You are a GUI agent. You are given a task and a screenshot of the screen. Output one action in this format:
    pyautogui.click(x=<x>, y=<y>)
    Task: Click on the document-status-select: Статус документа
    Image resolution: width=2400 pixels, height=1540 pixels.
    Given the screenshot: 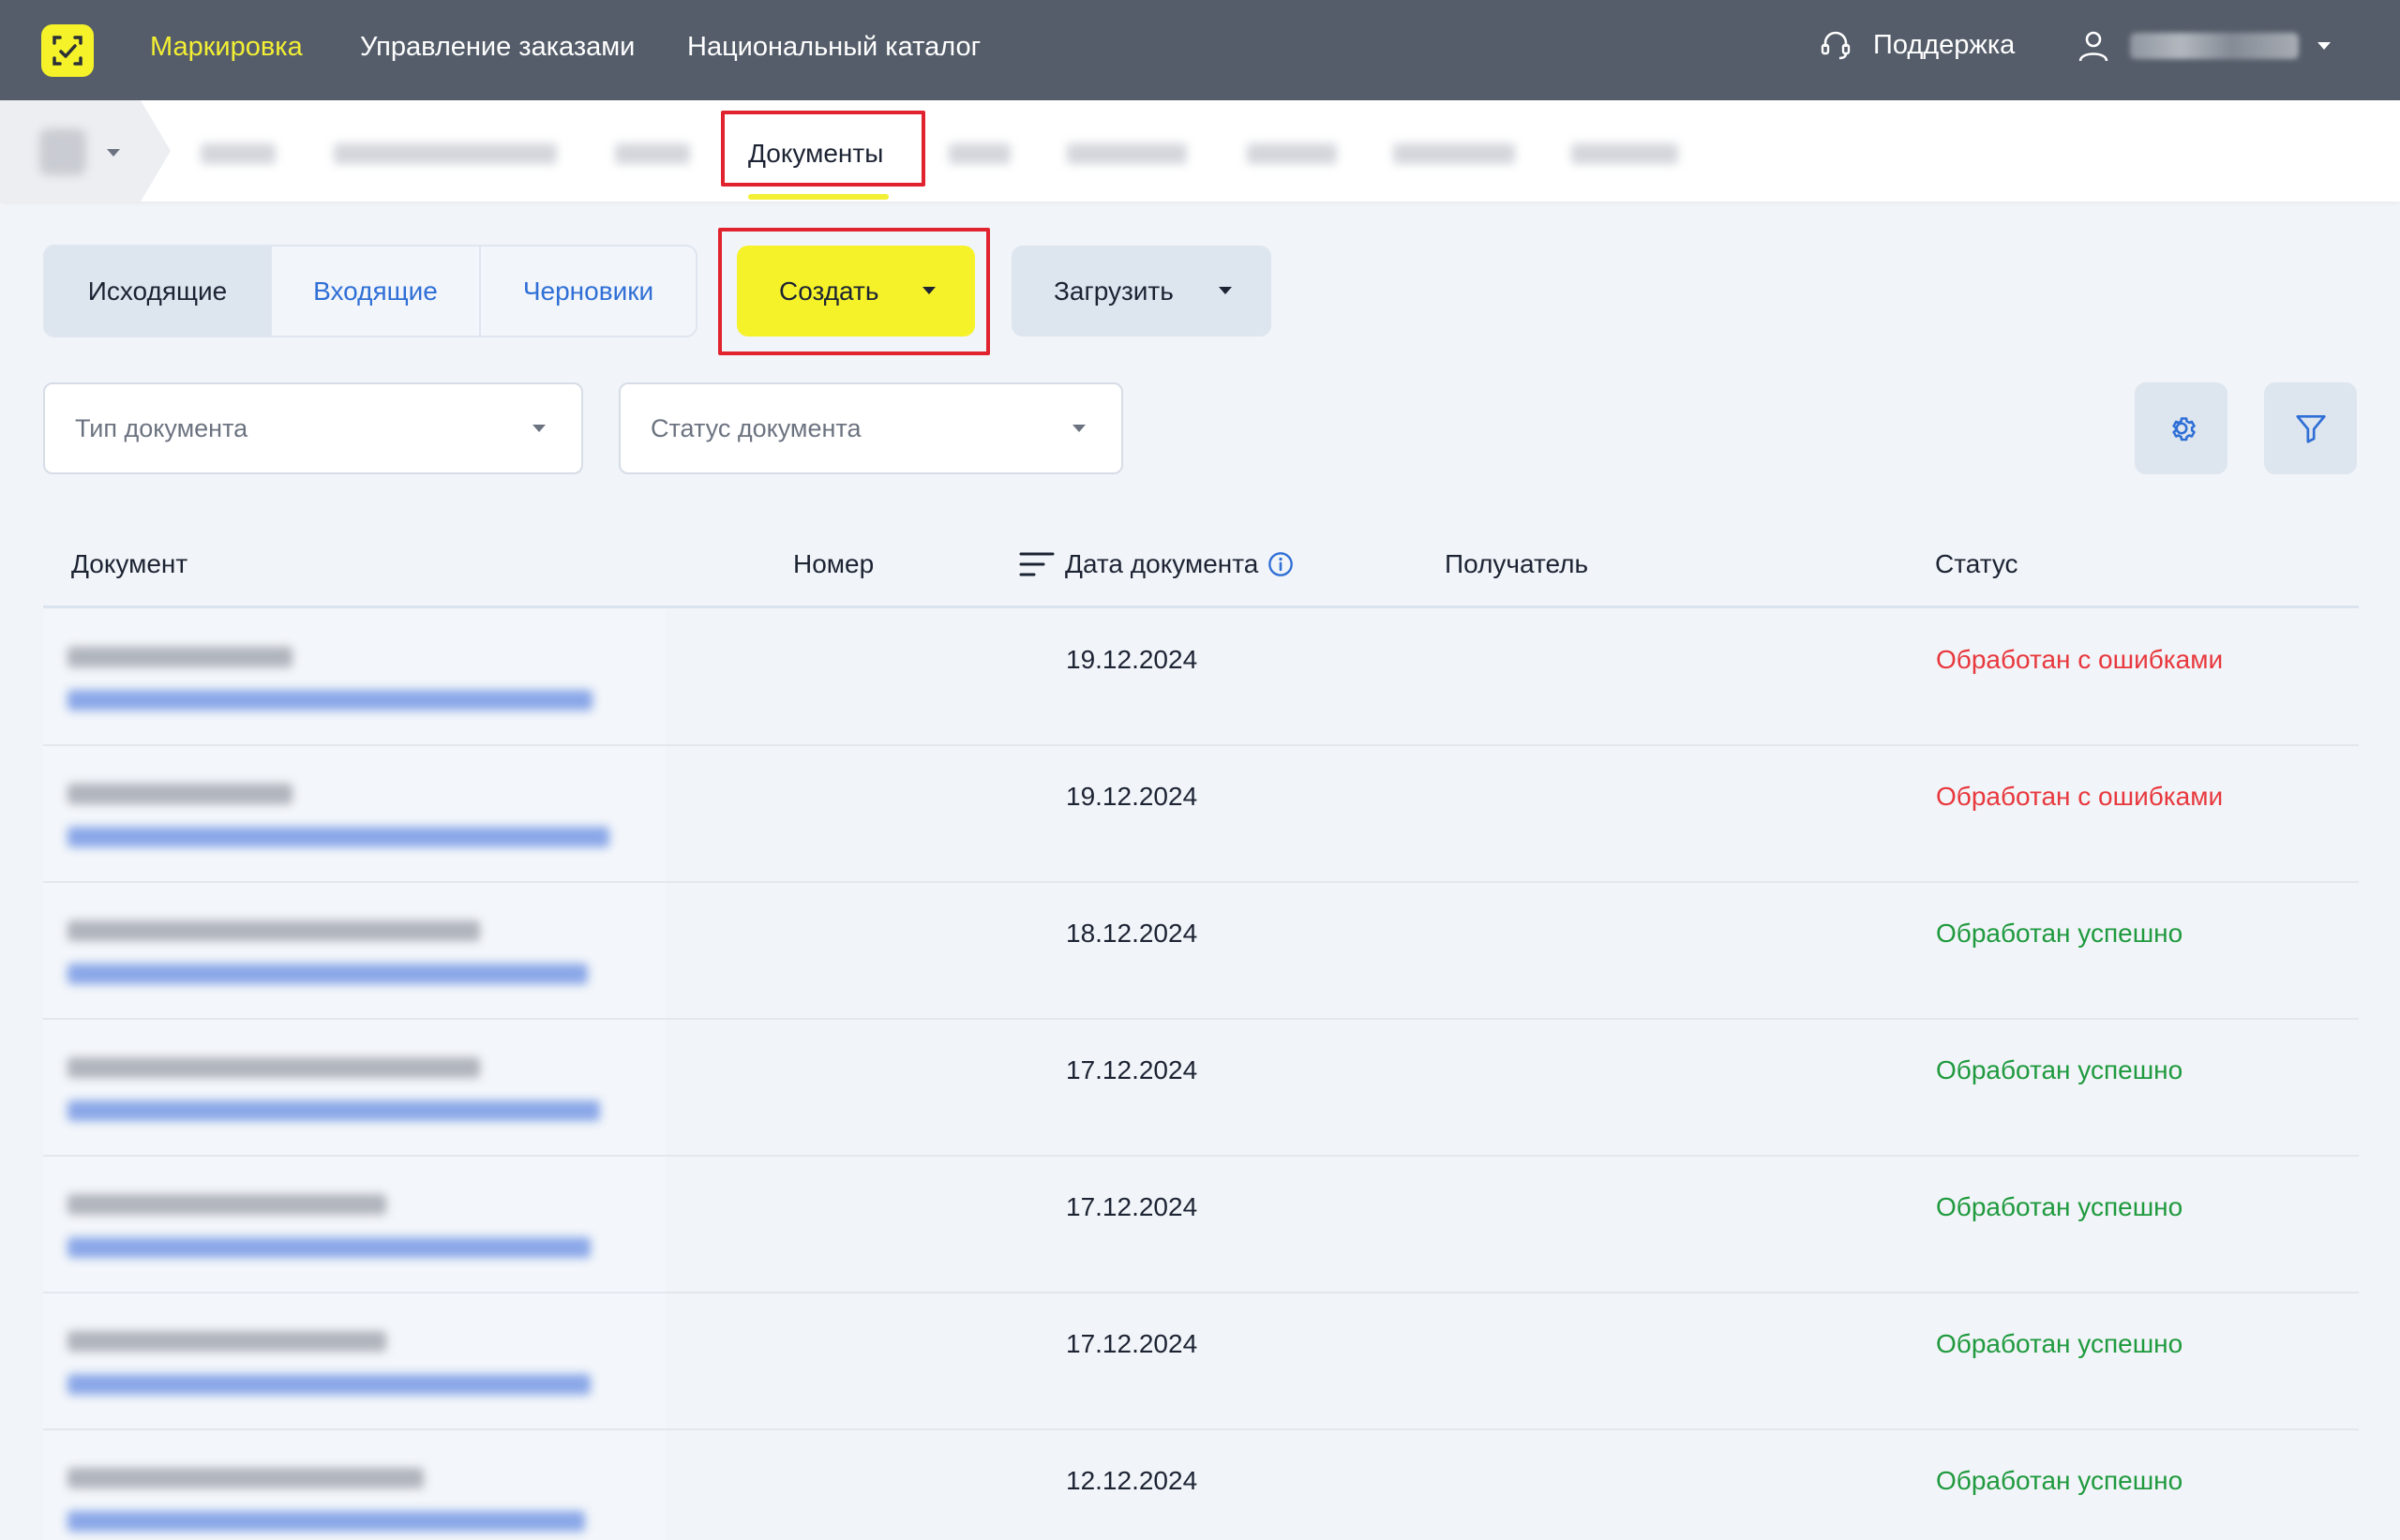 What is the action you would take?
    pyautogui.click(x=871, y=428)
    